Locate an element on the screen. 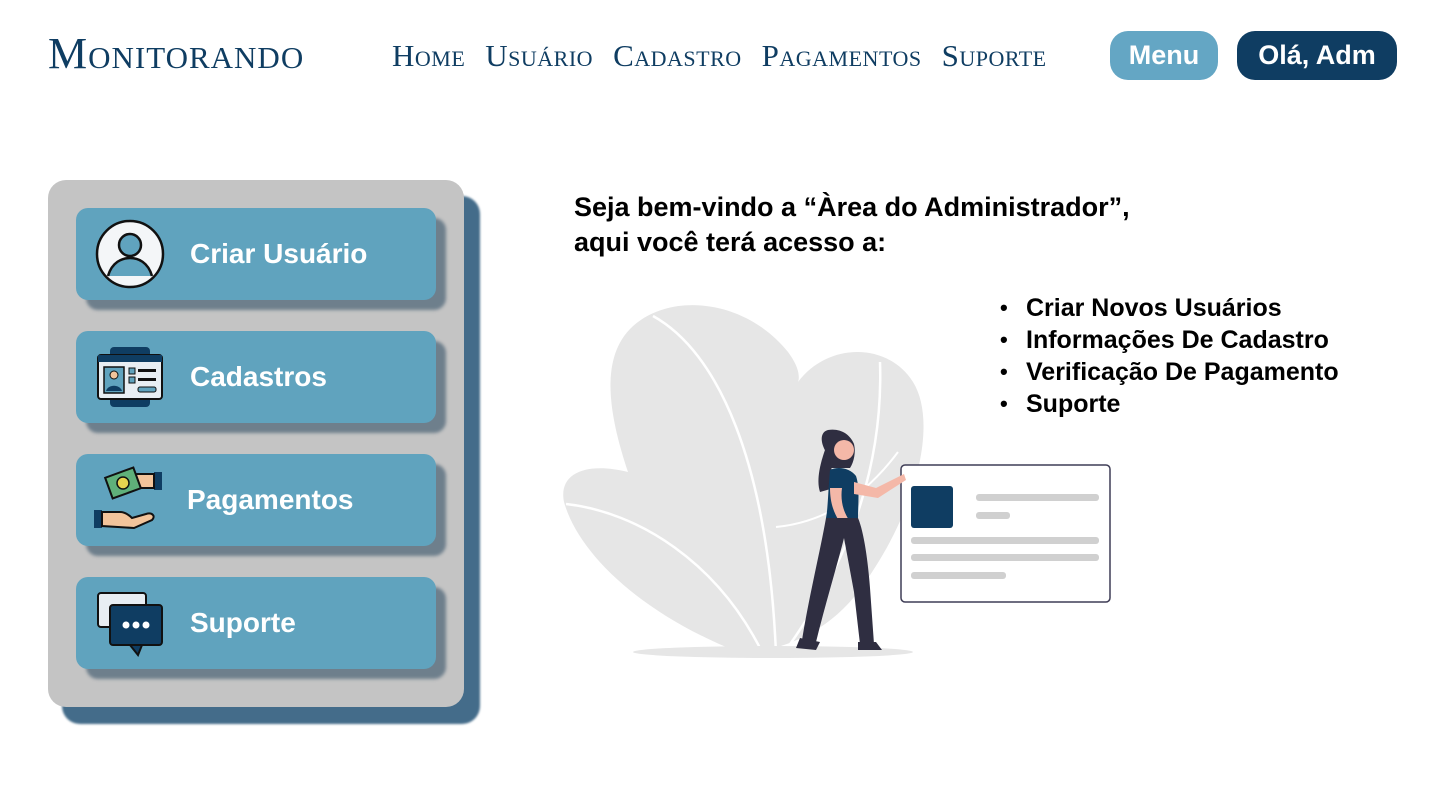 This screenshot has width=1440, height=803. user-greeting-button: Olá, Adm is located at coordinates (1317, 55).